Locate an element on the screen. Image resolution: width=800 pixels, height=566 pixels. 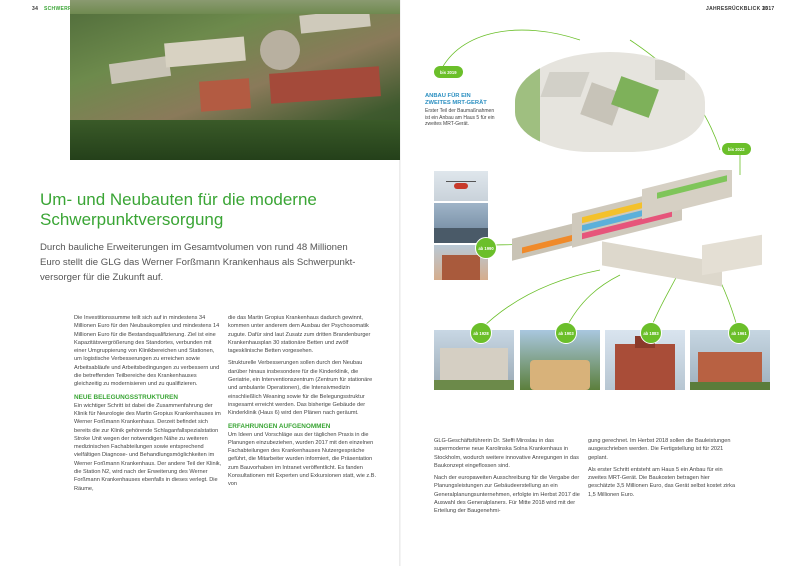
badge-ab-1928: ab 1928 is located at coordinates (481, 333).